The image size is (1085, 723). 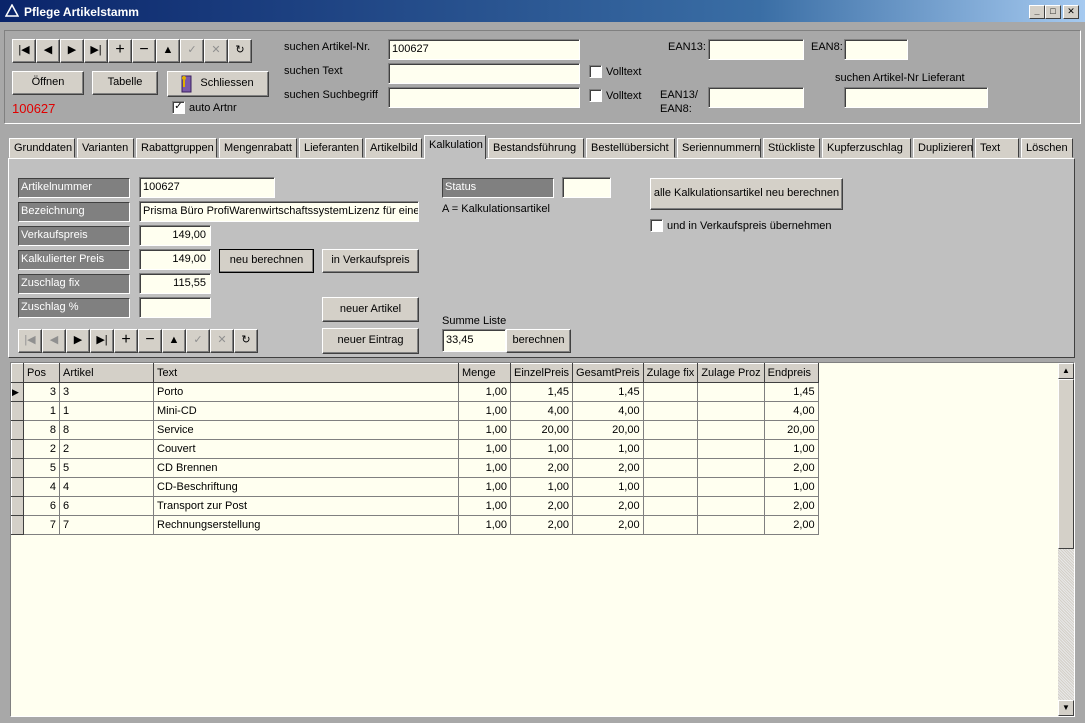 What do you see at coordinates (484, 97) in the screenshot?
I see `search-suchbegriff-input` at bounding box center [484, 97].